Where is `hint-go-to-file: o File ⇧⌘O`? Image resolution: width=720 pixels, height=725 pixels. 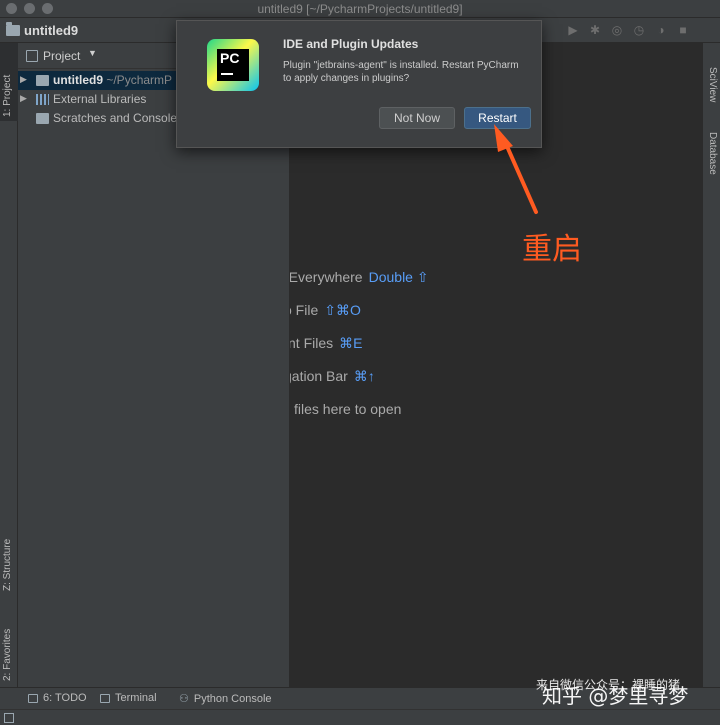
hint-go-to-file: o File ⇧⌘O is located at coordinates (325, 310).